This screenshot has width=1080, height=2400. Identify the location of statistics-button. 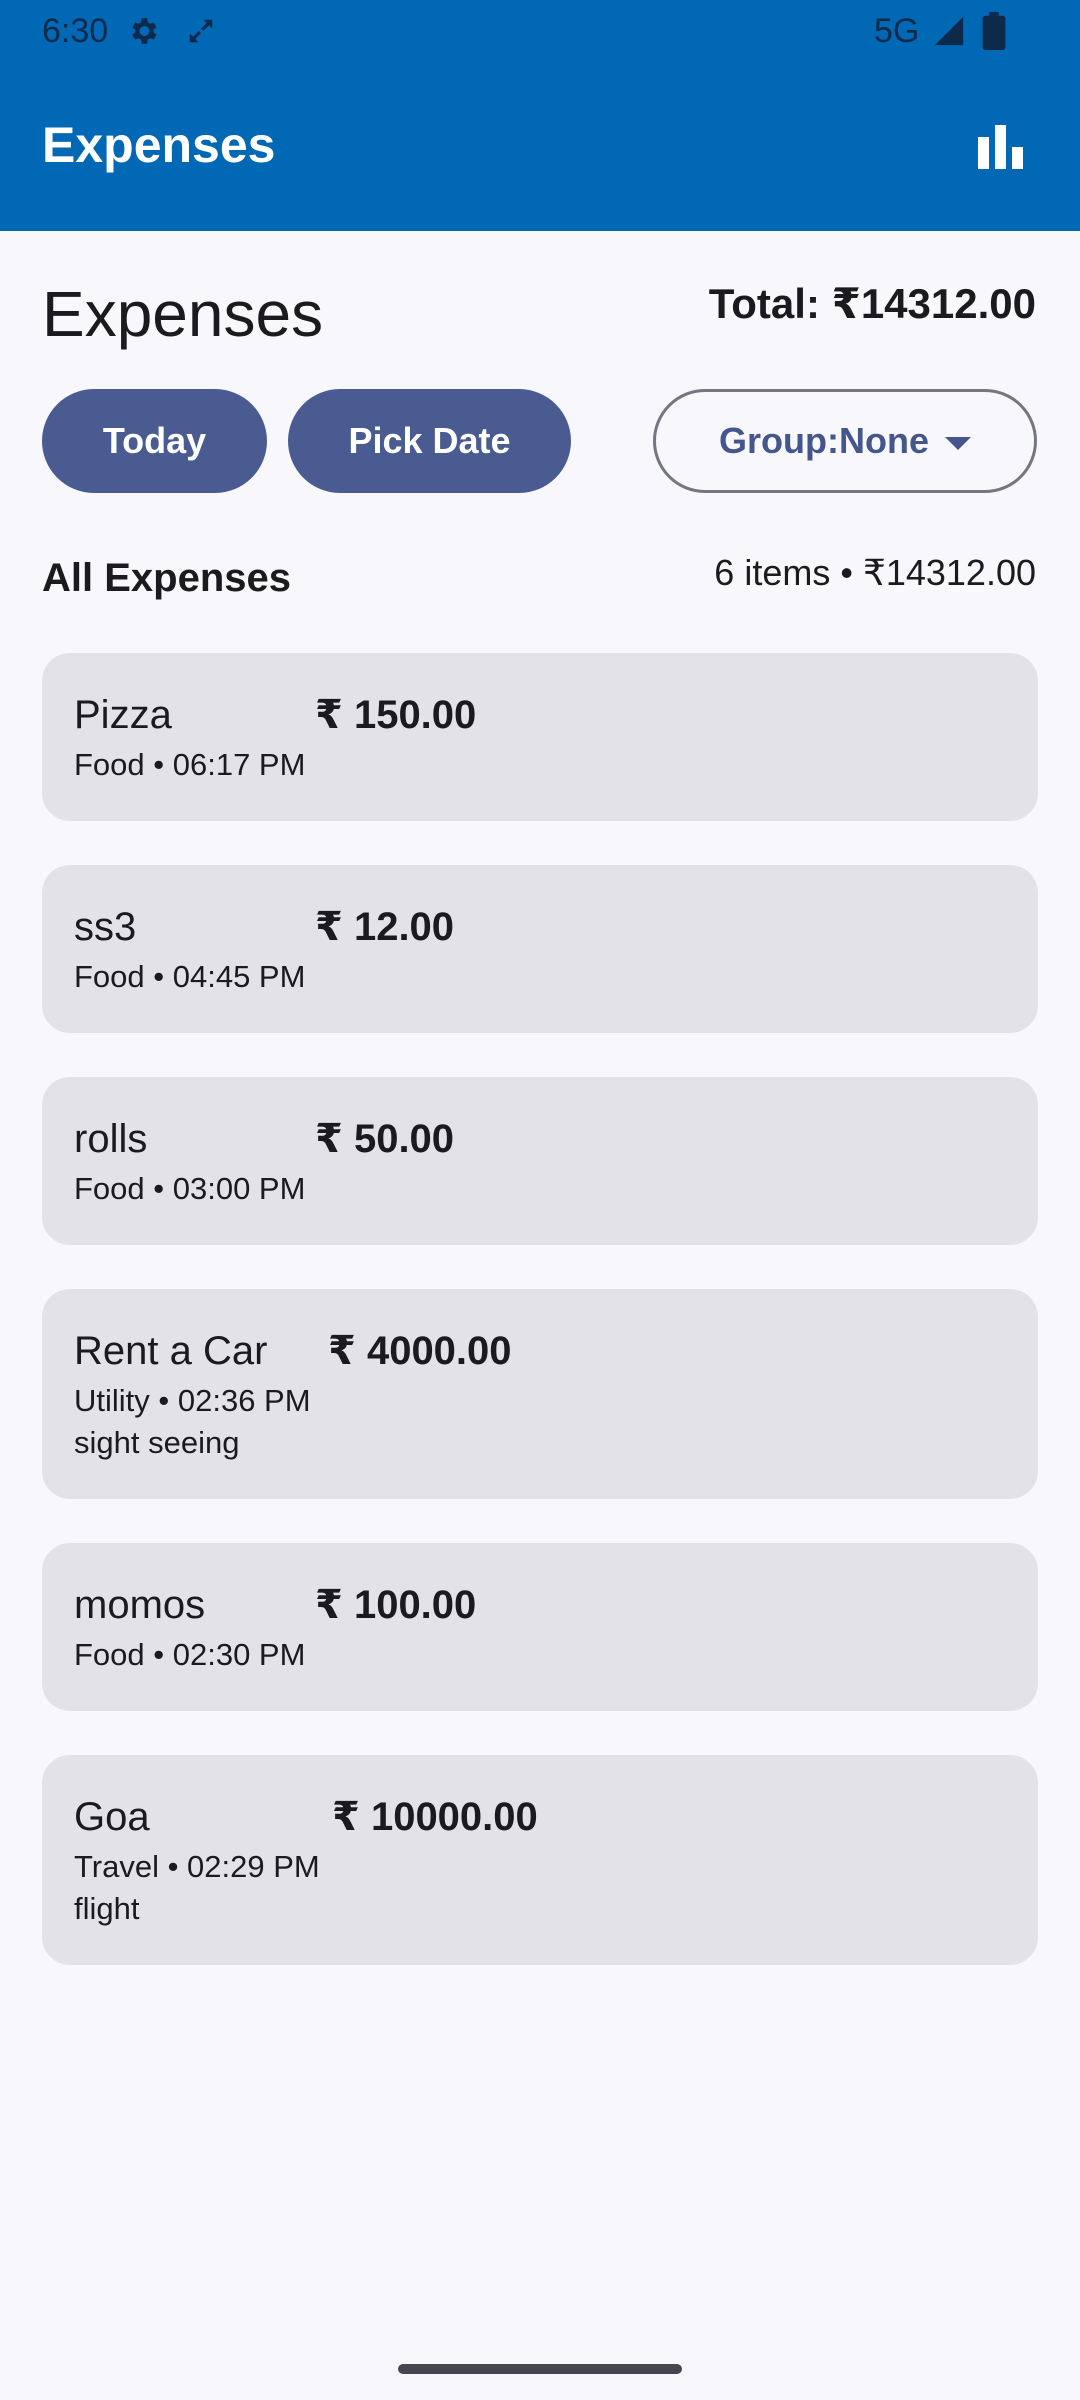
(1001, 147).